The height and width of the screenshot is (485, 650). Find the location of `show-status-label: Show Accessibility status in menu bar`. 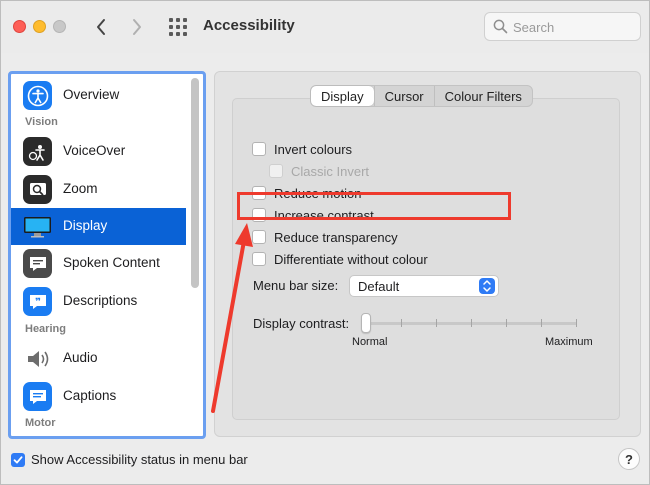

show-status-label: Show Accessibility status in menu bar is located at coordinates (139, 459).